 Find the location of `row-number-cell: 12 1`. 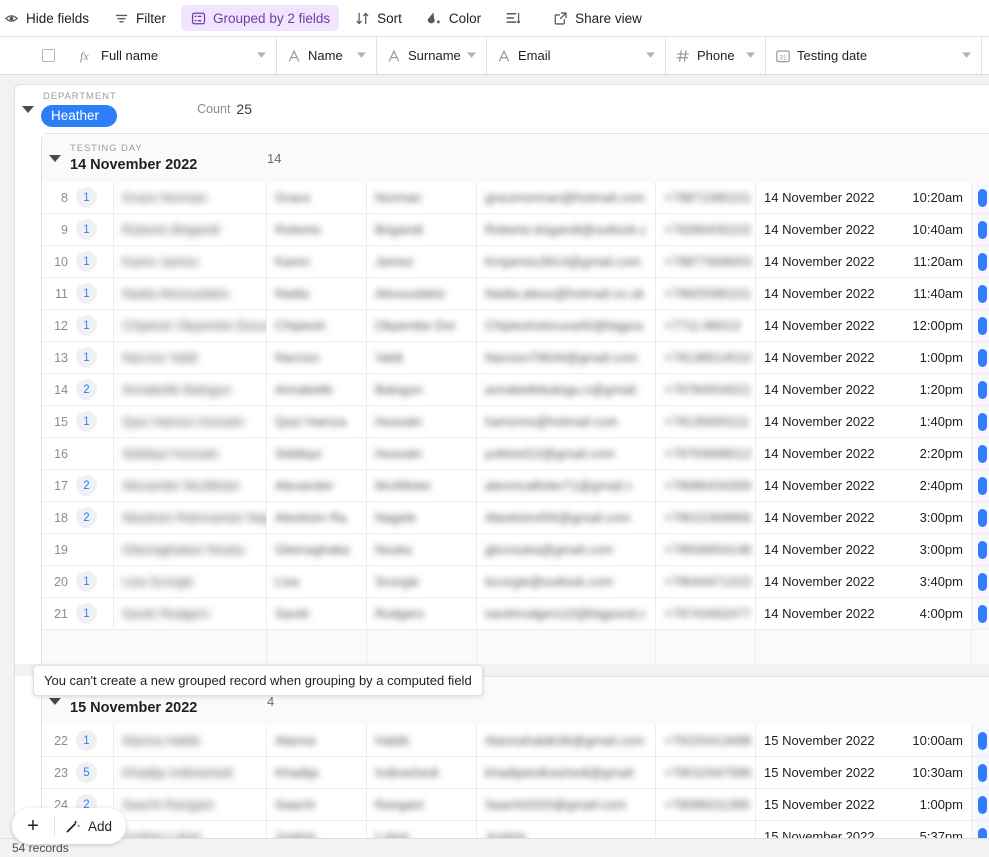

row-number-cell: 12 1 is located at coordinates (78, 325).